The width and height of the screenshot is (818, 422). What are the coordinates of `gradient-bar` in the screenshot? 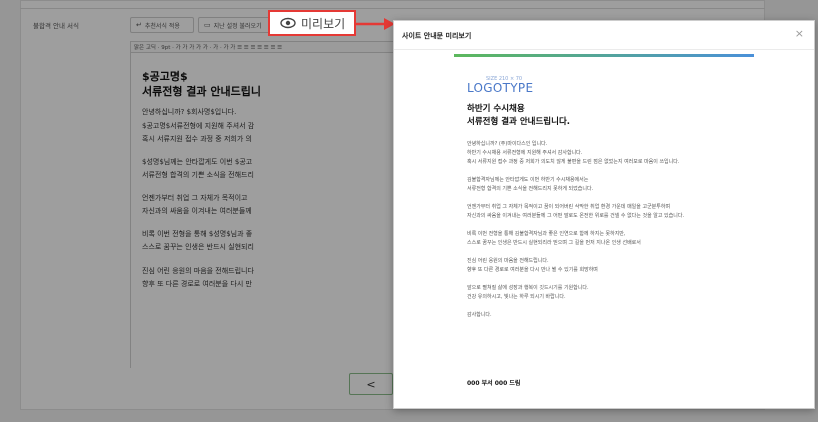 It's located at (604, 55).